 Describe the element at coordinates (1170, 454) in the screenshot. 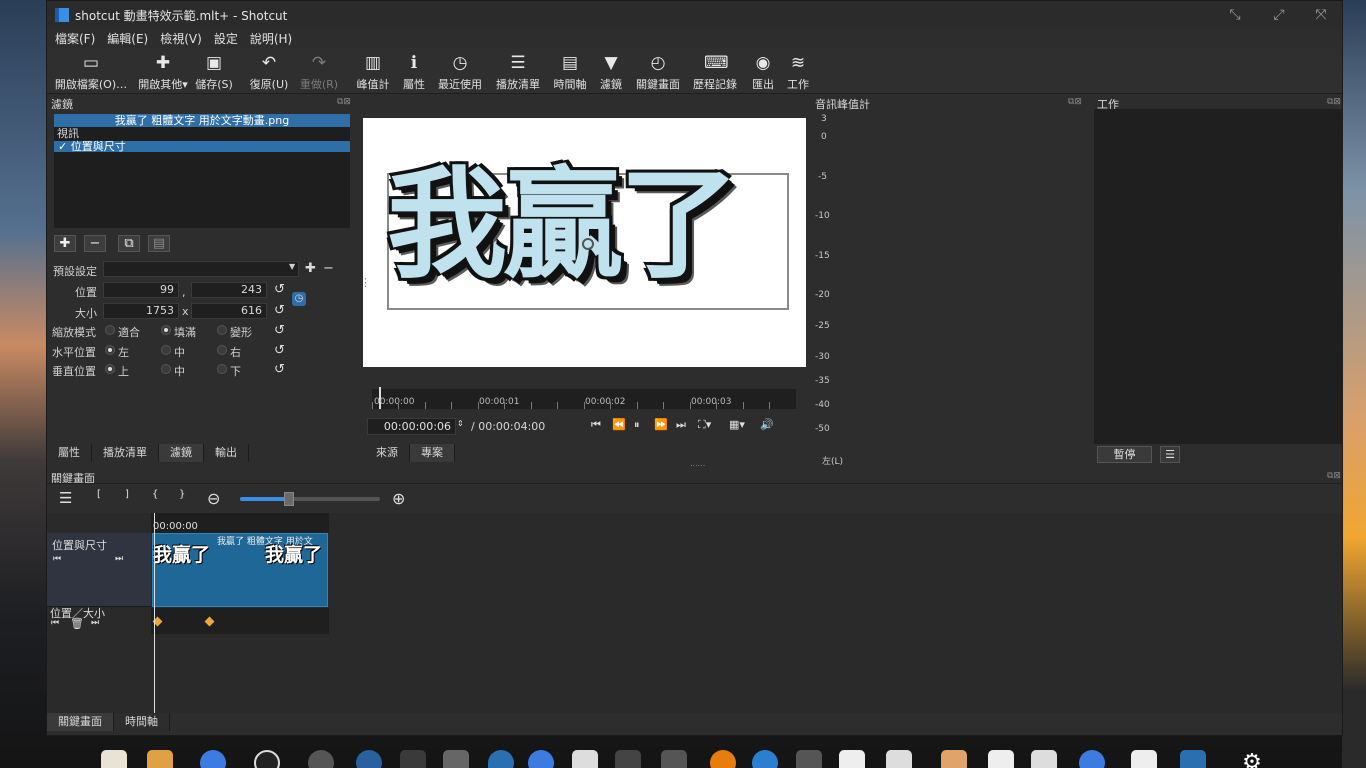

I see `jobs-menu-button: ☰` at that location.